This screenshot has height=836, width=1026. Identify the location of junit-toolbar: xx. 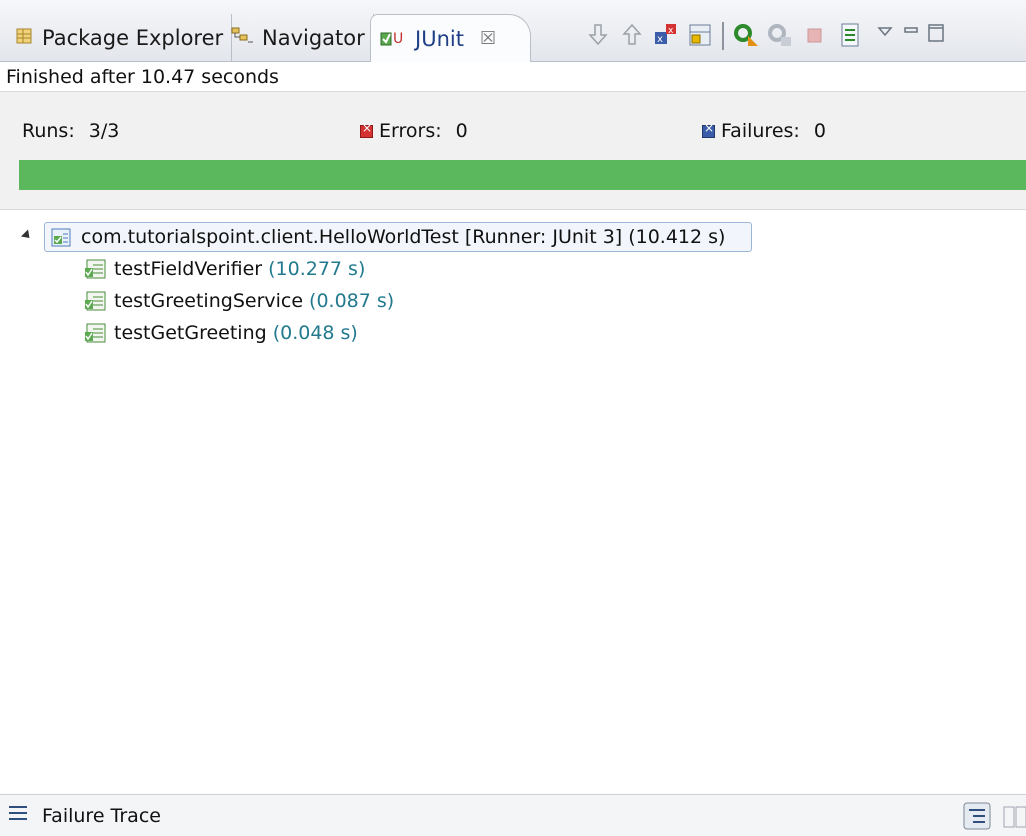
(804, 36).